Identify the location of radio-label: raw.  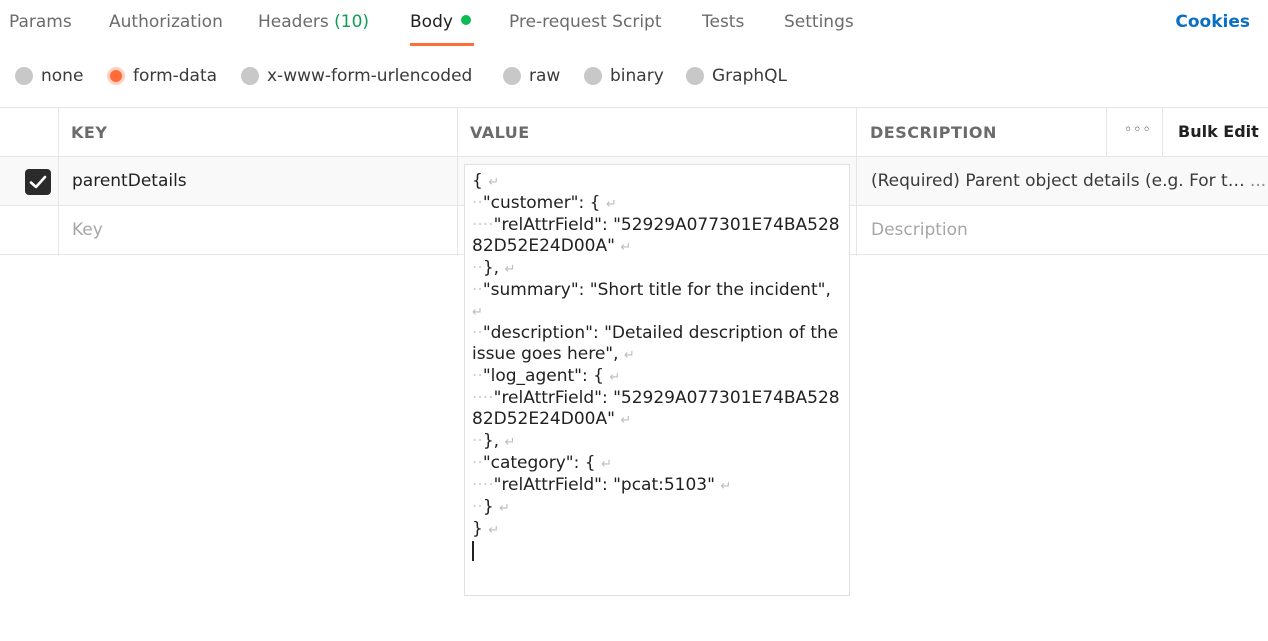
(545, 76).